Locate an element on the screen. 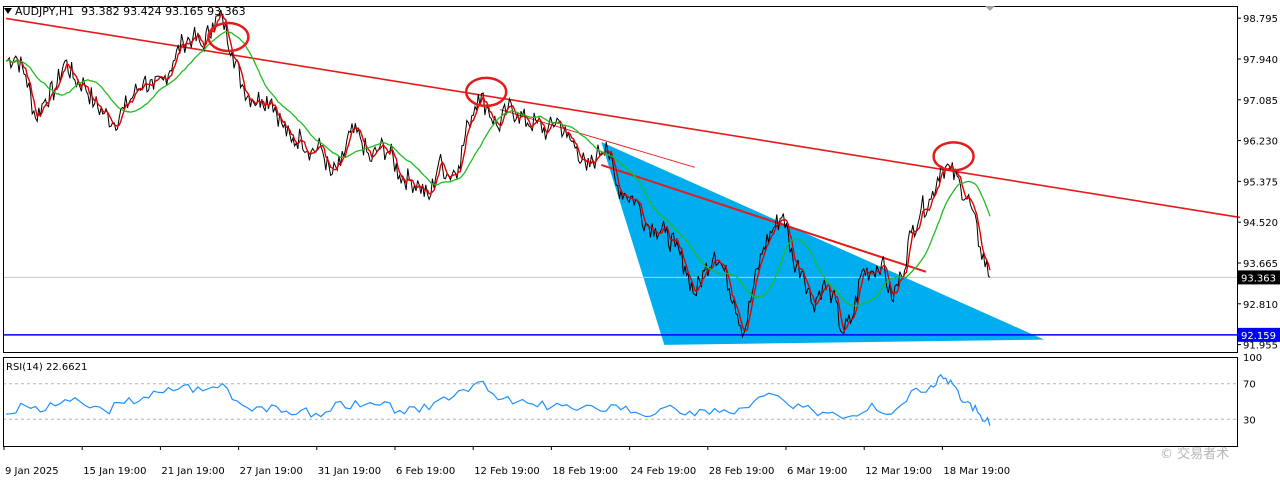 The image size is (1280, 484). current-price-badge: 93.363 is located at coordinates (1258, 278).